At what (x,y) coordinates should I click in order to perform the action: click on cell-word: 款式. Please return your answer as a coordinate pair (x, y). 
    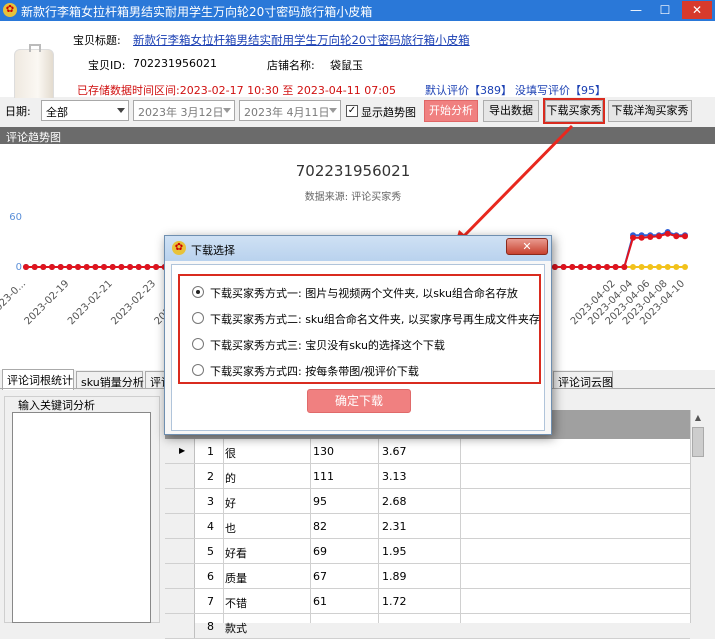
    Looking at the image, I should click on (236, 628).